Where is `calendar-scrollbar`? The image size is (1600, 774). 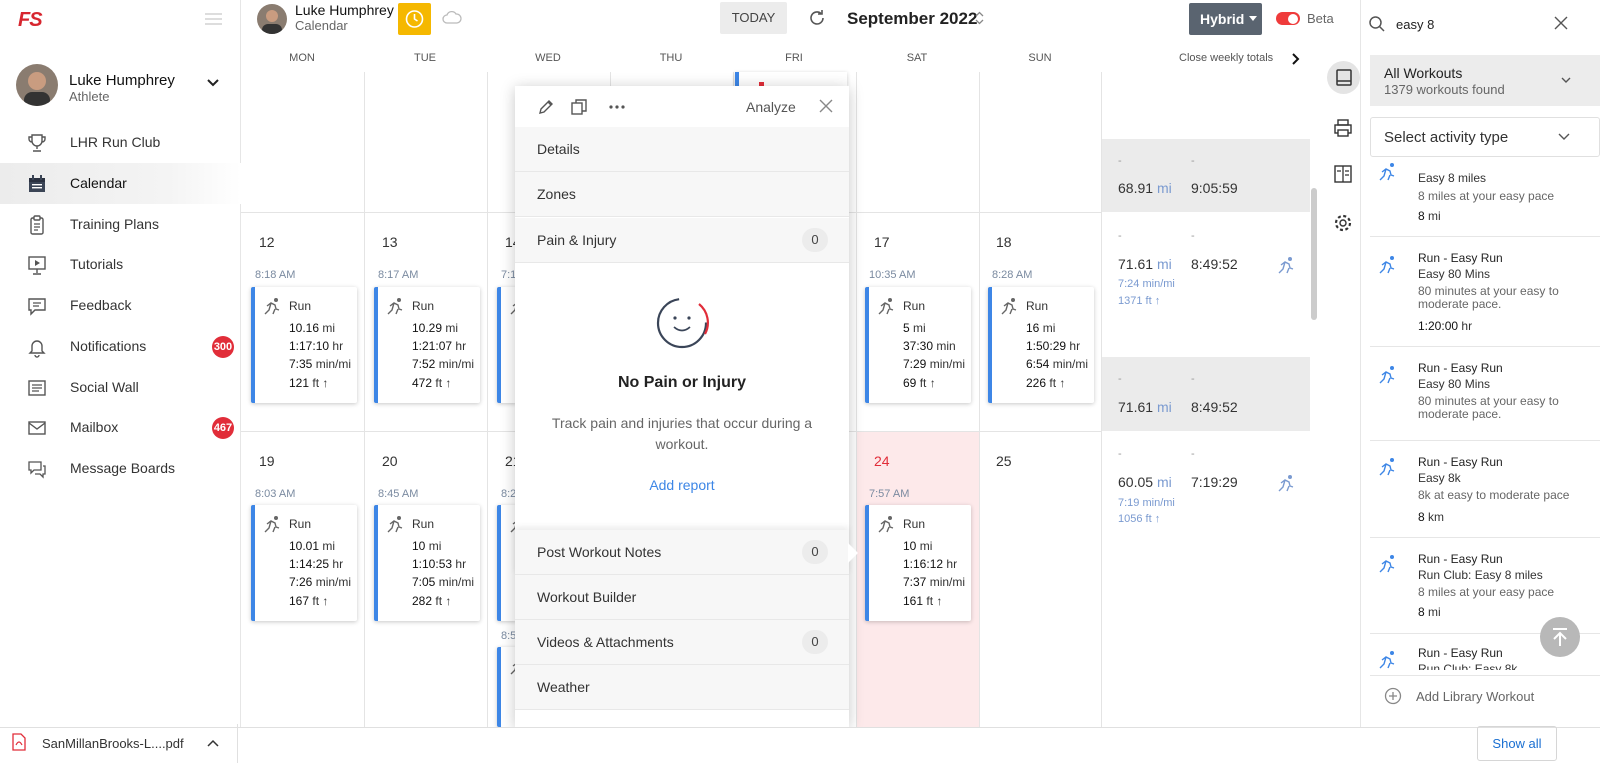
calendar-scrollbar is located at coordinates (1314, 254).